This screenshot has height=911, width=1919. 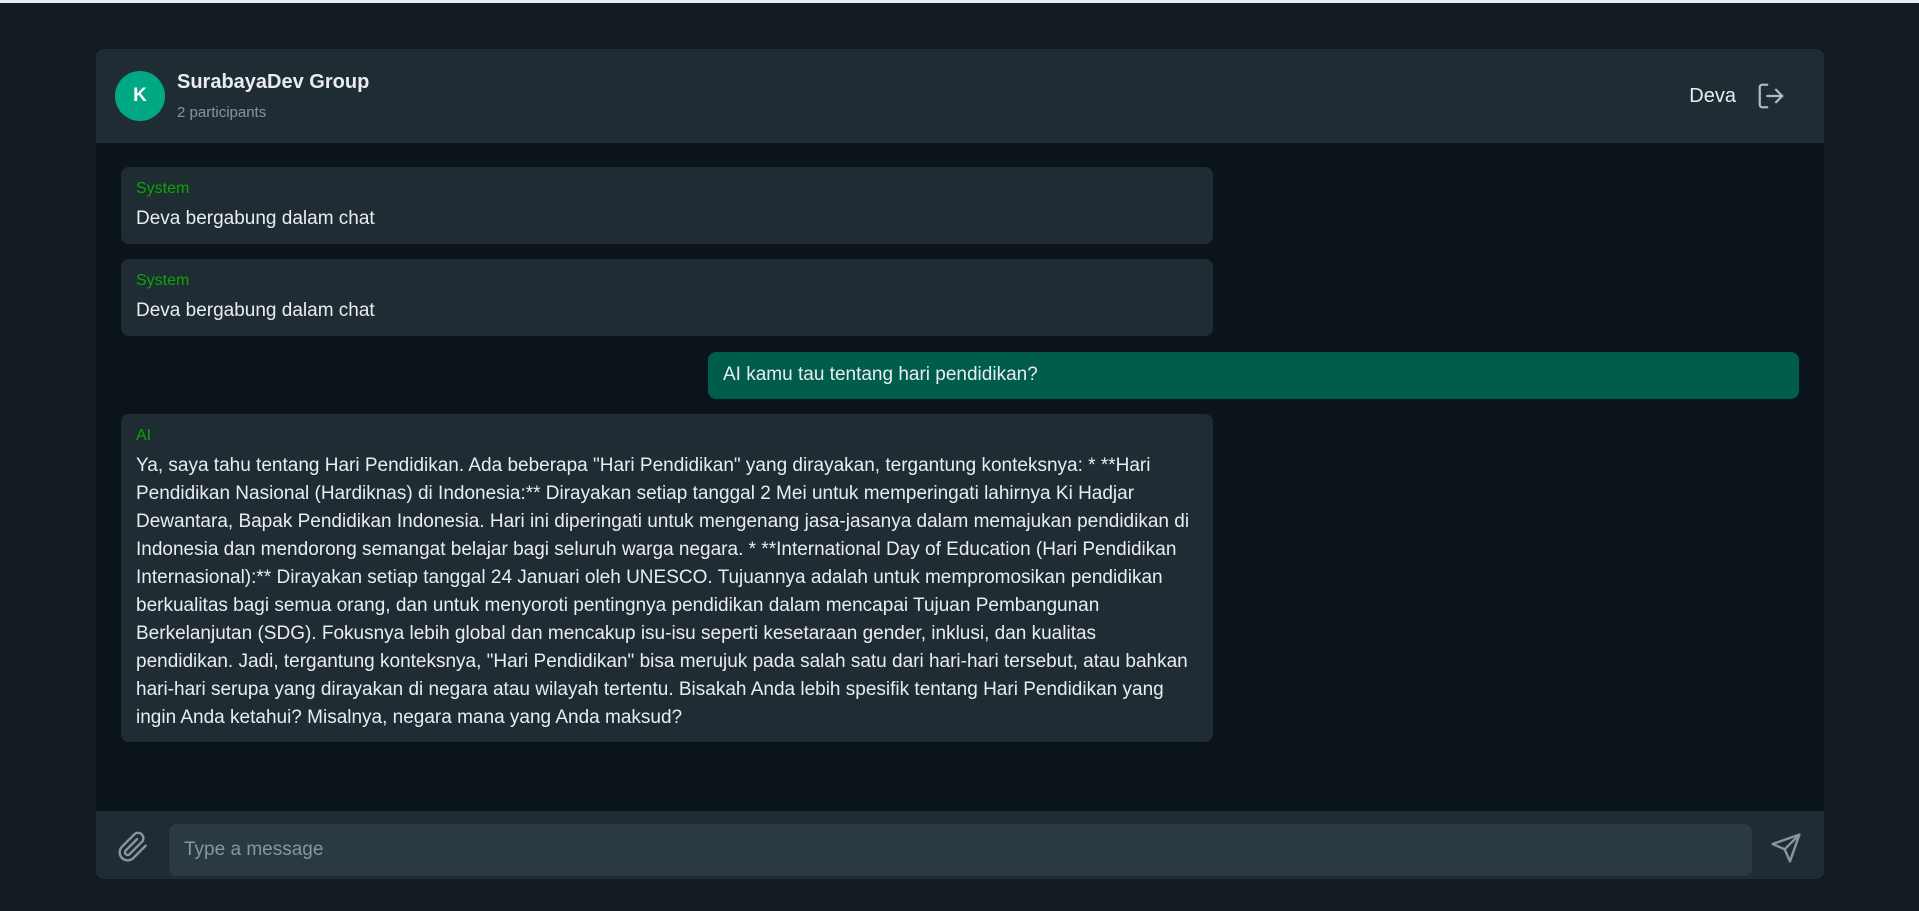 I want to click on message-input, so click(x=960, y=850).